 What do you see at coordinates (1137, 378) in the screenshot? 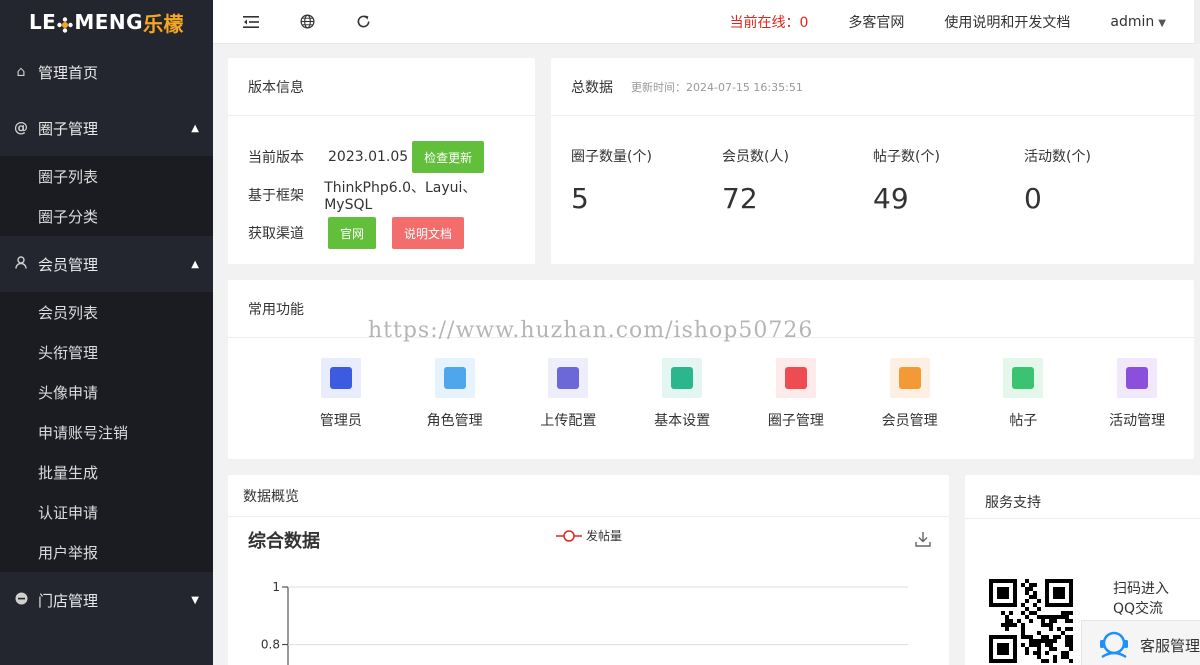
I see `activity-icon` at bounding box center [1137, 378].